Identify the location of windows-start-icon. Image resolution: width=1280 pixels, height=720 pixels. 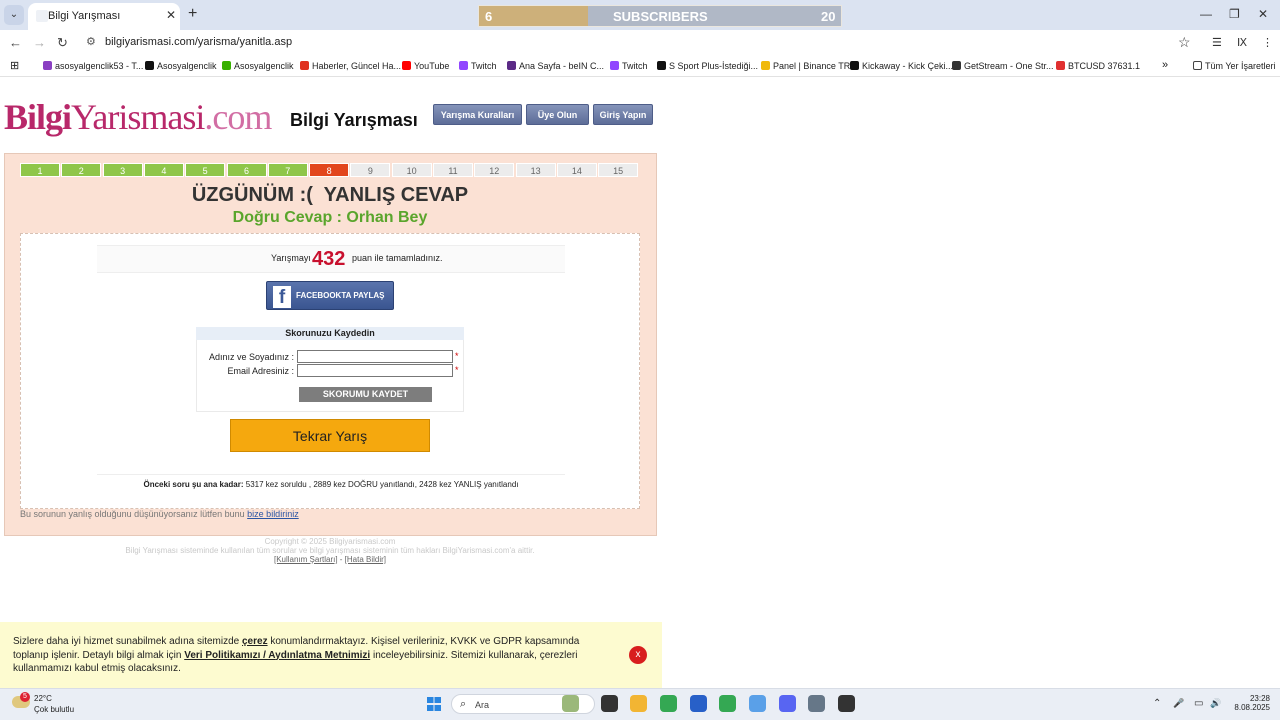
(434, 704).